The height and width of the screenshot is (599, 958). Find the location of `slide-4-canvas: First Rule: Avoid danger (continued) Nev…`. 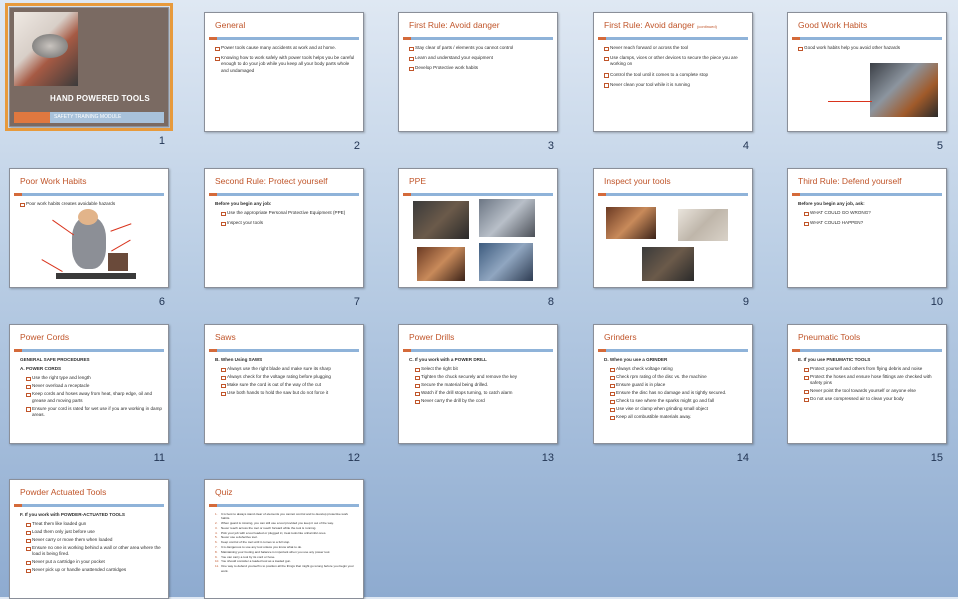

slide-4-canvas: First Rule: Avoid danger (continued) Nev… is located at coordinates (673, 72).